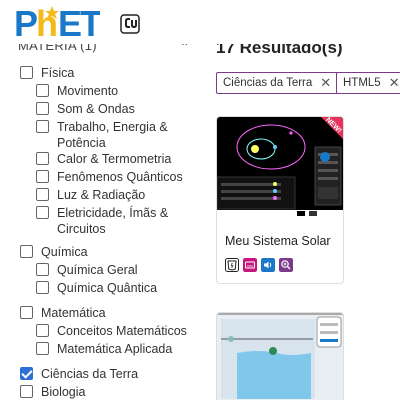  I want to click on filter-ciencias-da-terra: Ciências da Terra, so click(79, 375).